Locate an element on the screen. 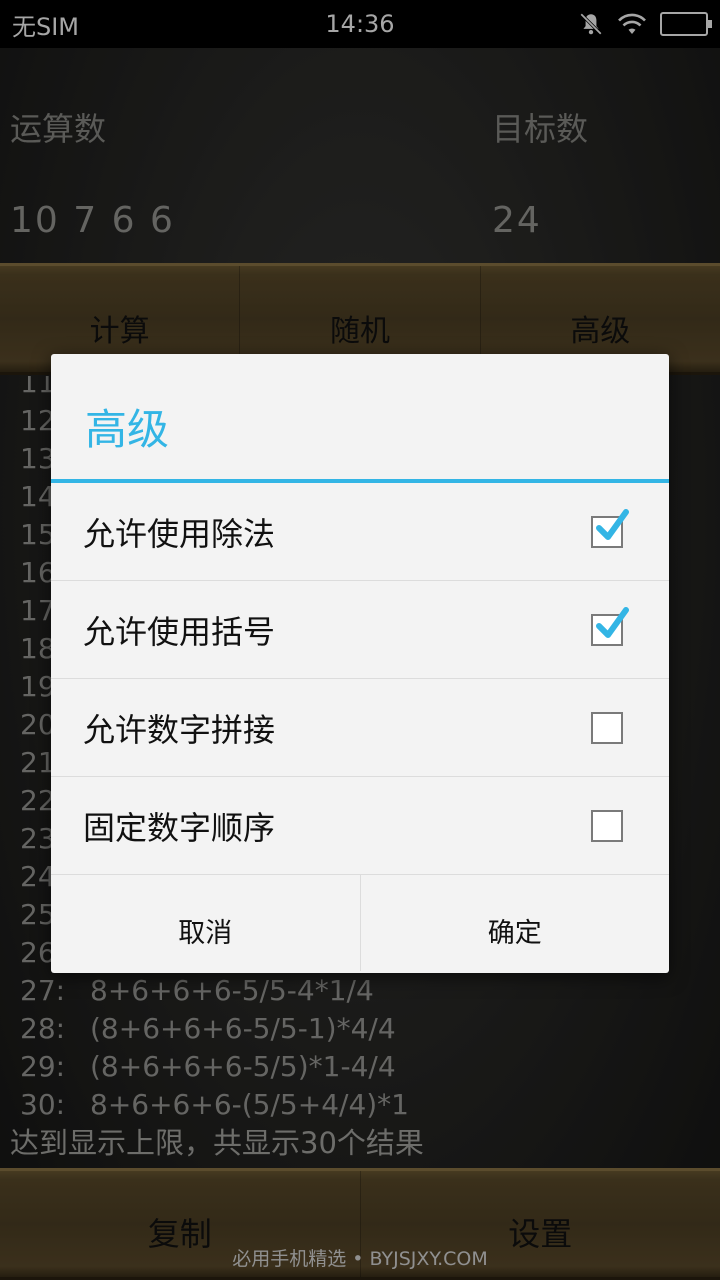 The image size is (720, 1280). ok-button: 确定 is located at coordinates (515, 923).